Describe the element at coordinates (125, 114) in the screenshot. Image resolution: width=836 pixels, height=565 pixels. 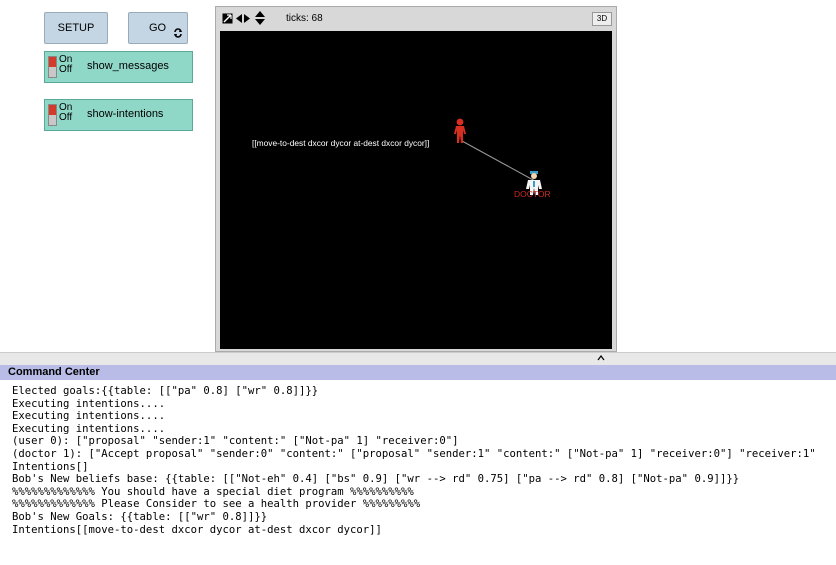
I see `show-intentions-label: show-intentions` at that location.